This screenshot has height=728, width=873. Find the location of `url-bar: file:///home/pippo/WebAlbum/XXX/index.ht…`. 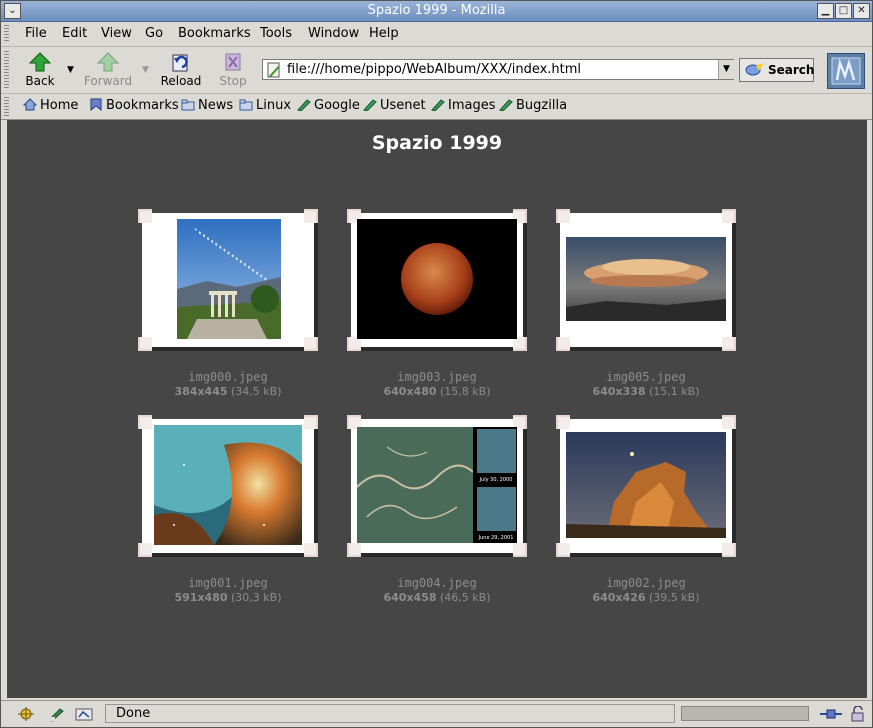

url-bar: file:///home/pippo/WebAlbum/XXX/index.ht… is located at coordinates (498, 69).